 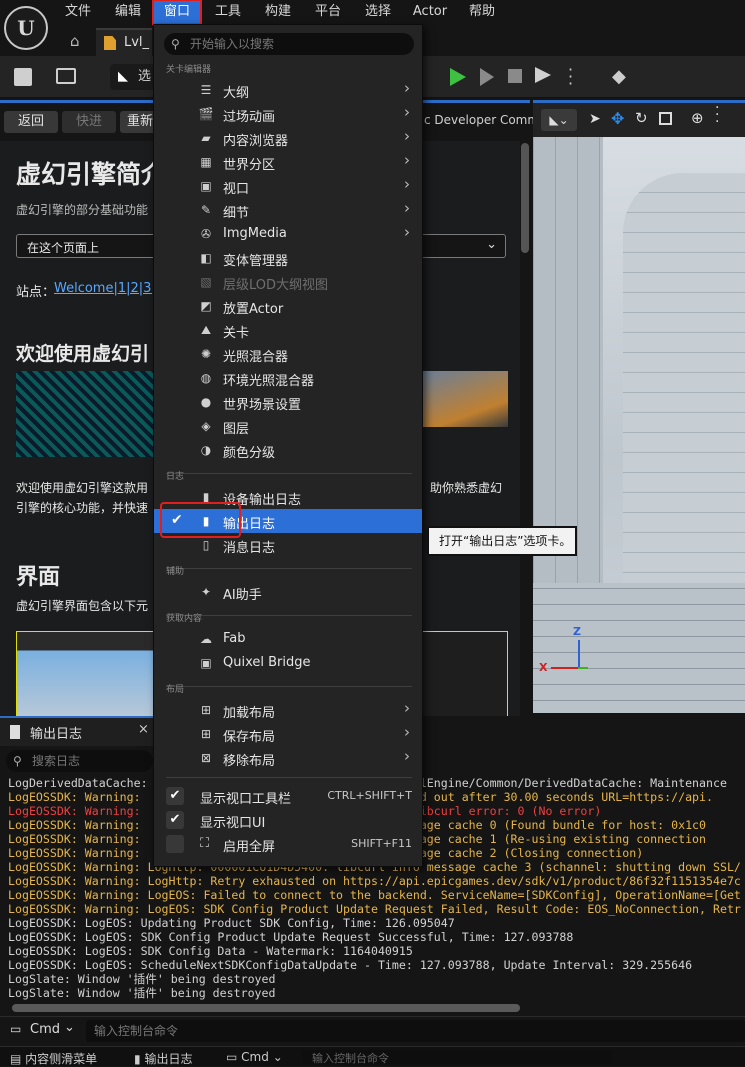 What do you see at coordinates (288, 306) in the screenshot?
I see `menu-item-place-actors: ◩ 放置Actor` at bounding box center [288, 306].